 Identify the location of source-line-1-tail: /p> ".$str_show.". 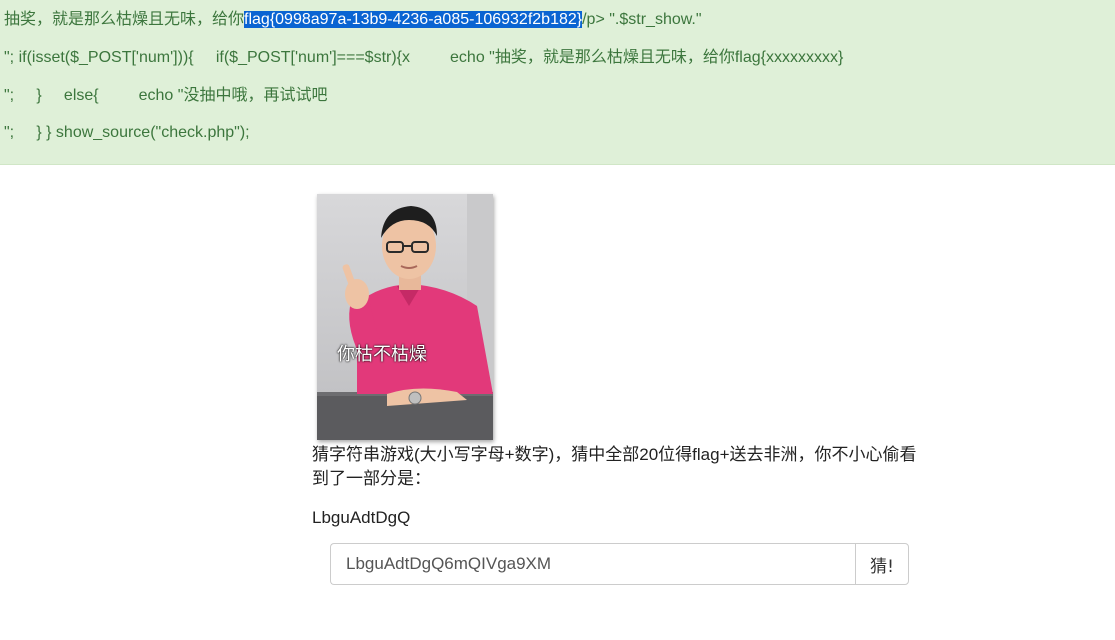
(642, 19).